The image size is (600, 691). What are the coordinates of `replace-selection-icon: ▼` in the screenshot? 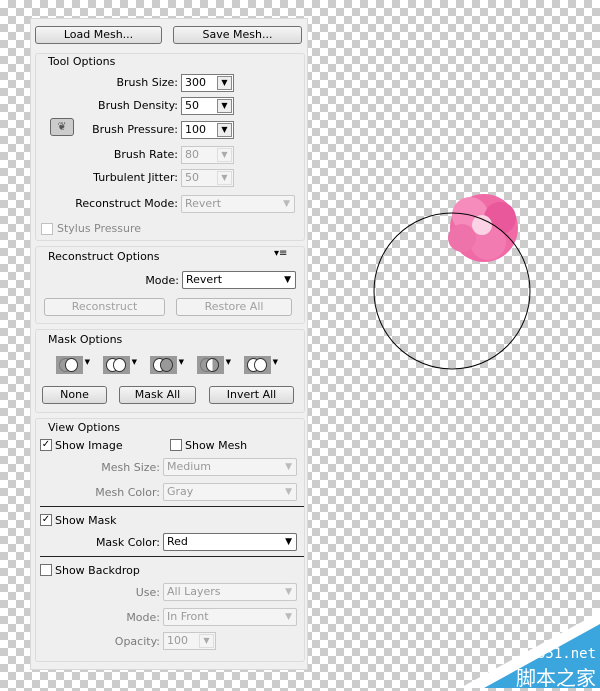 It's located at (73, 365).